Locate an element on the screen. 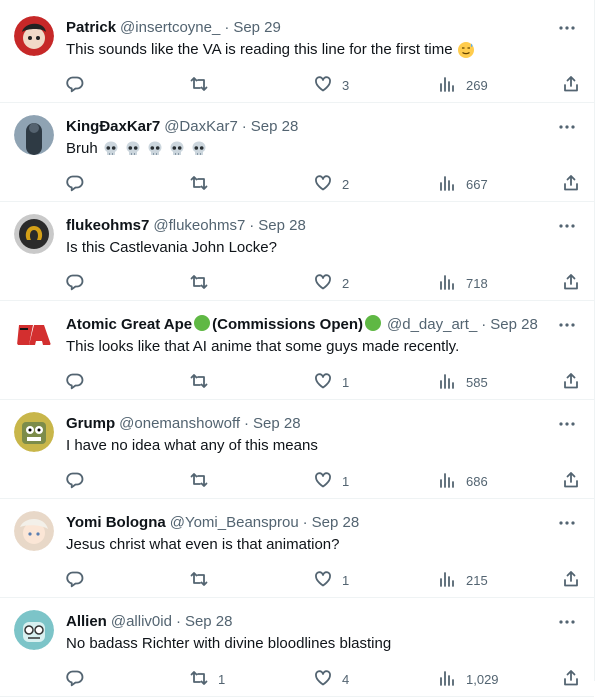 Image resolution: width=598 pixels, height=697 pixels. user-handle: @flukeohms7 is located at coordinates (199, 225).